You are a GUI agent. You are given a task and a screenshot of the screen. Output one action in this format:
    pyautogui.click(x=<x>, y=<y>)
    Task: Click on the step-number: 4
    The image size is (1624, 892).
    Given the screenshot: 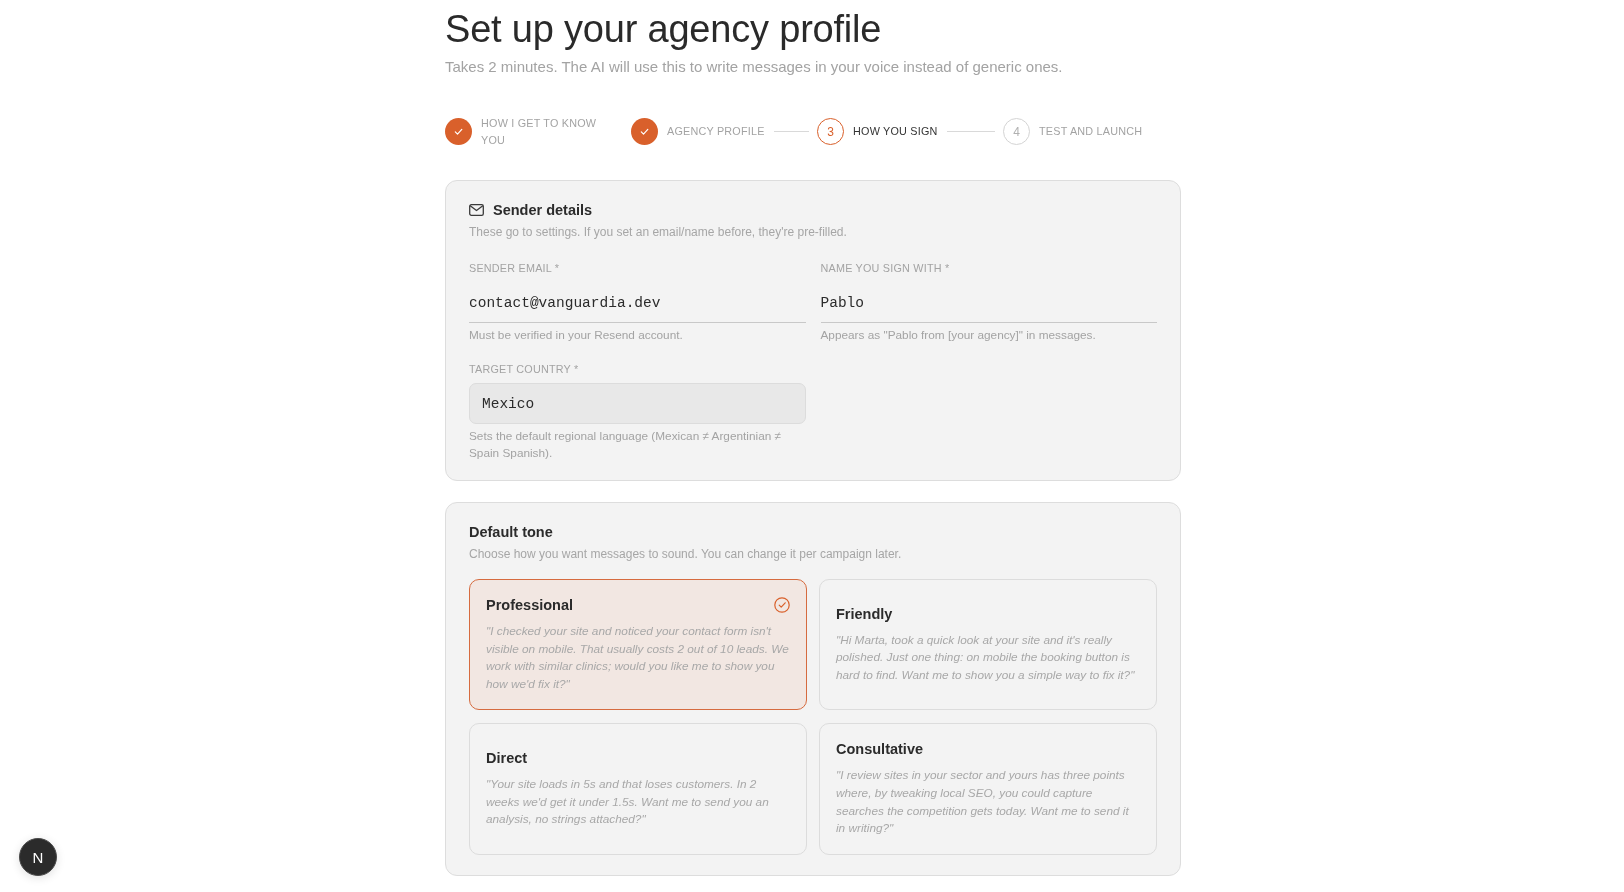 What is the action you would take?
    pyautogui.click(x=1016, y=131)
    